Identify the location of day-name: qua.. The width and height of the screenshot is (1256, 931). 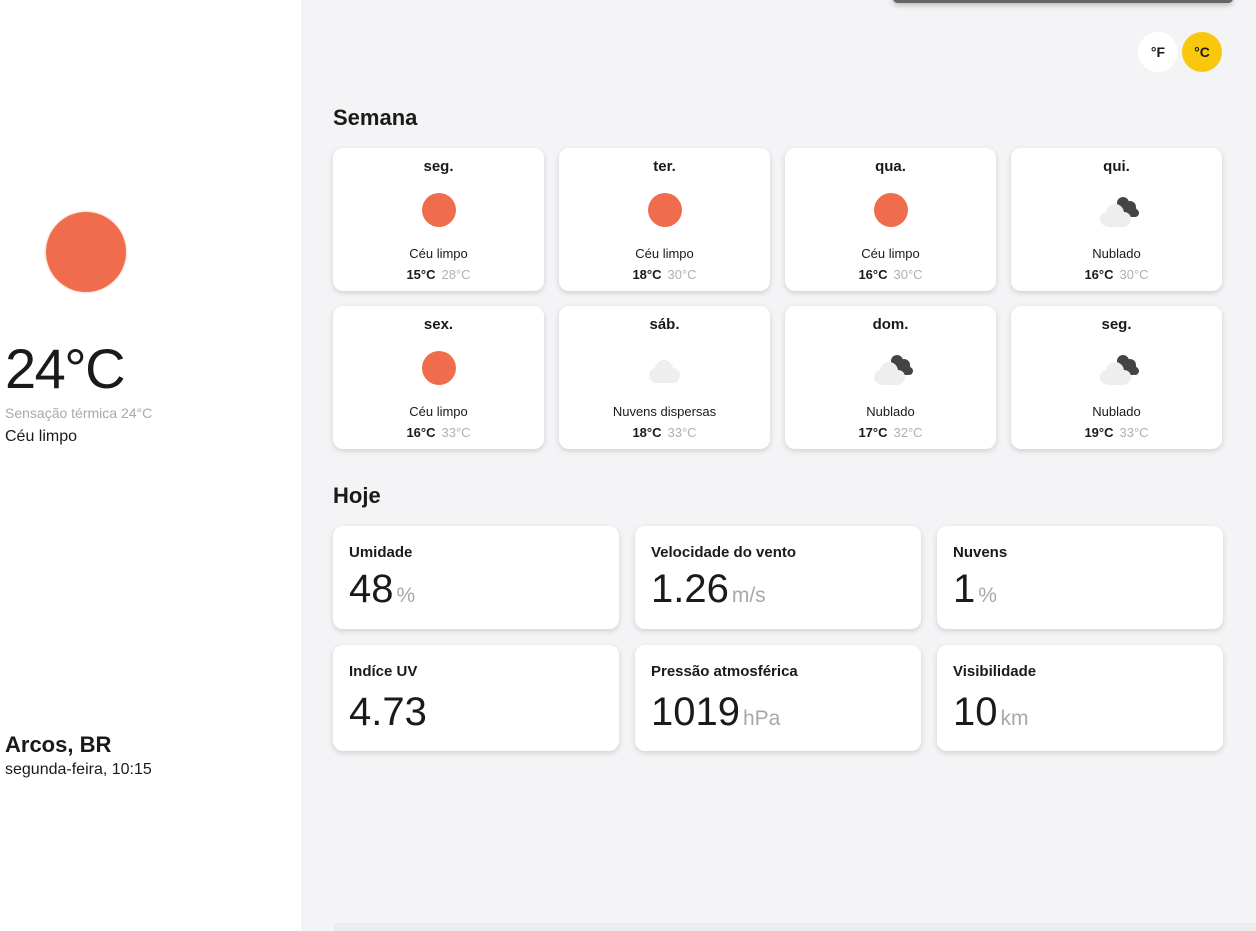
(890, 166).